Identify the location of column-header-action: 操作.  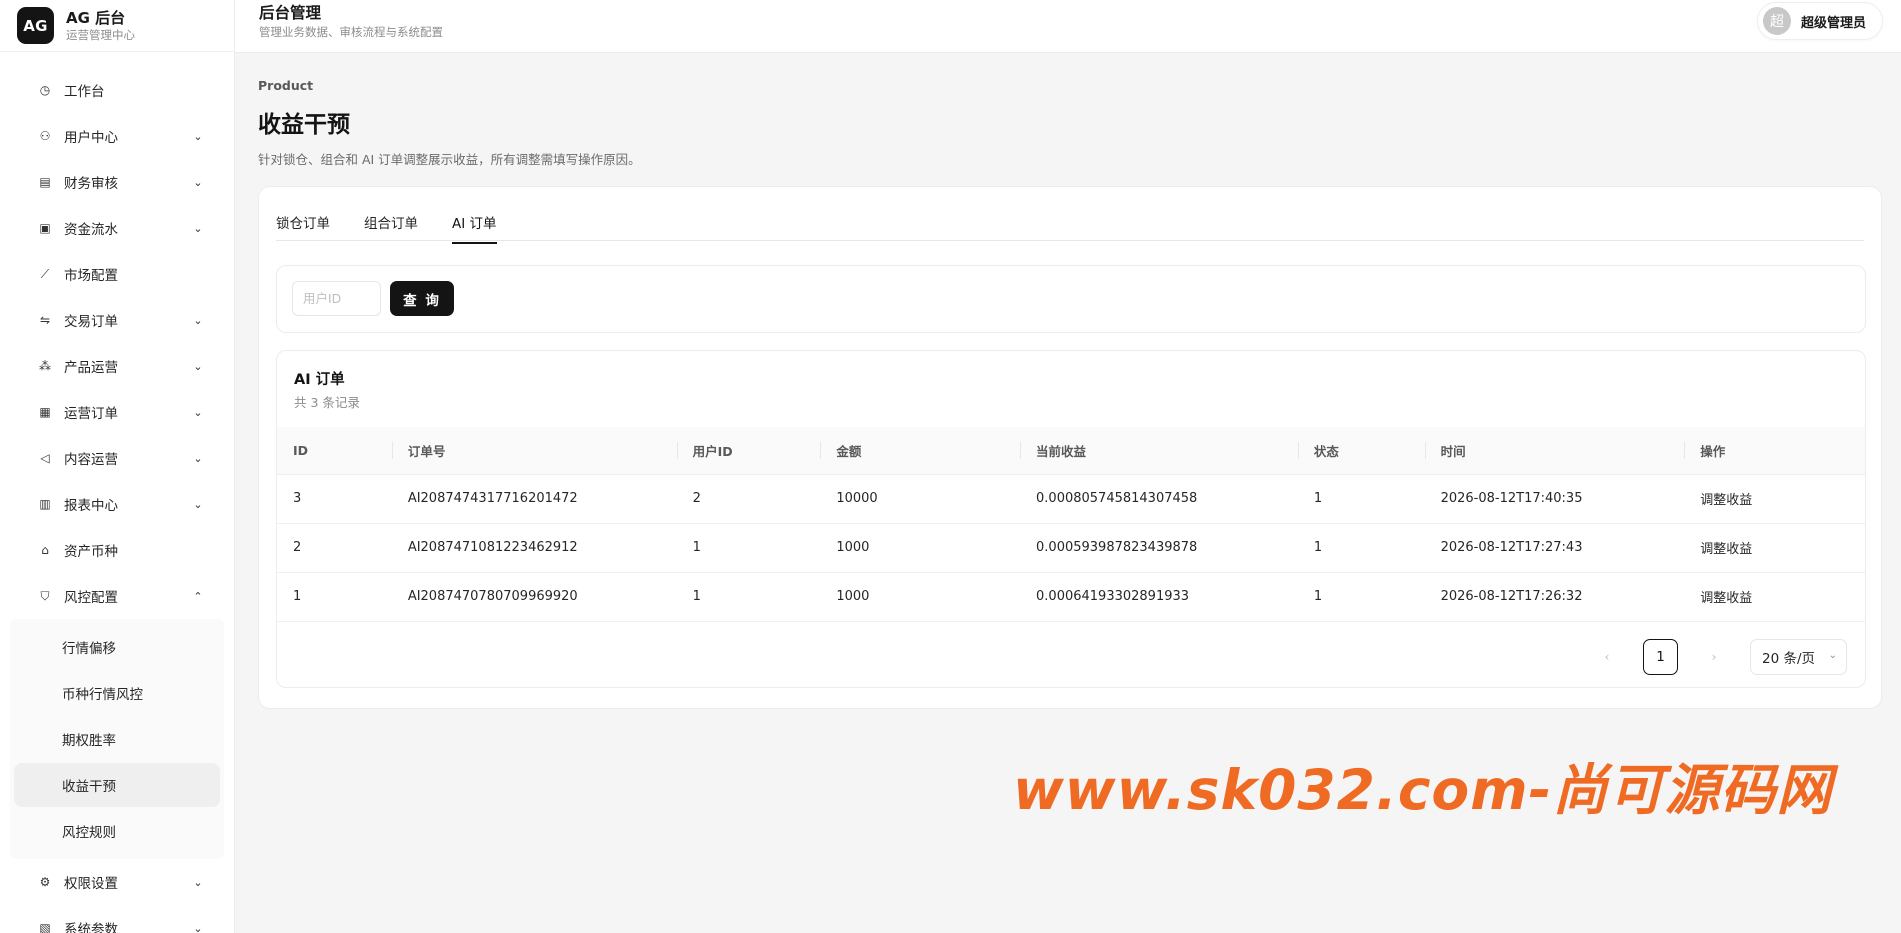
(1774, 451).